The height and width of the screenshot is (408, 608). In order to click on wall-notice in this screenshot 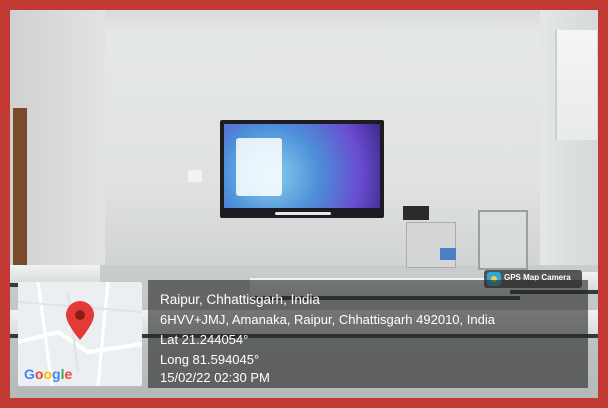, I will do `click(195, 176)`.